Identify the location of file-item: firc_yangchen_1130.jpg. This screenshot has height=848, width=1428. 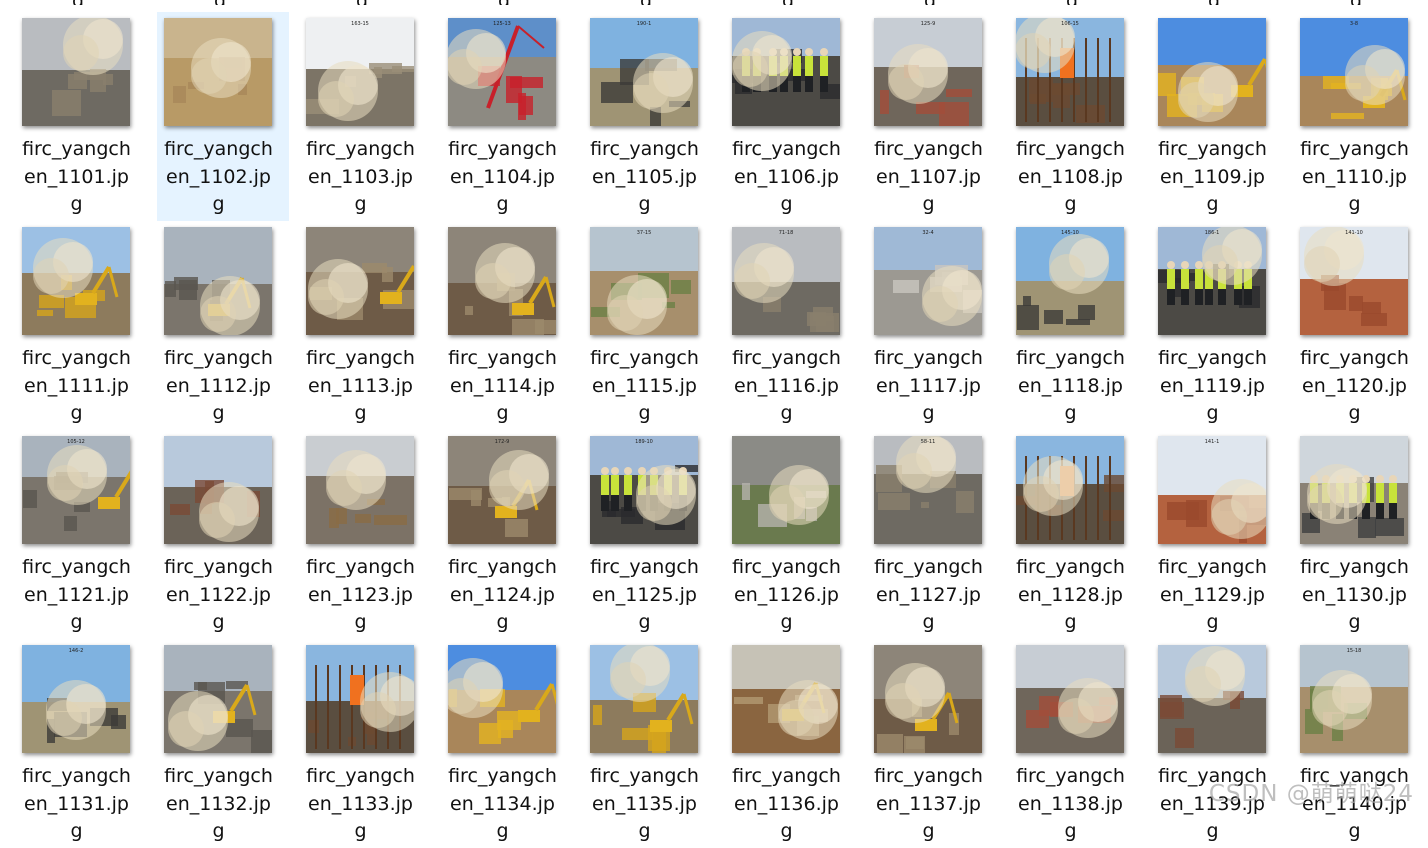
(1359, 534).